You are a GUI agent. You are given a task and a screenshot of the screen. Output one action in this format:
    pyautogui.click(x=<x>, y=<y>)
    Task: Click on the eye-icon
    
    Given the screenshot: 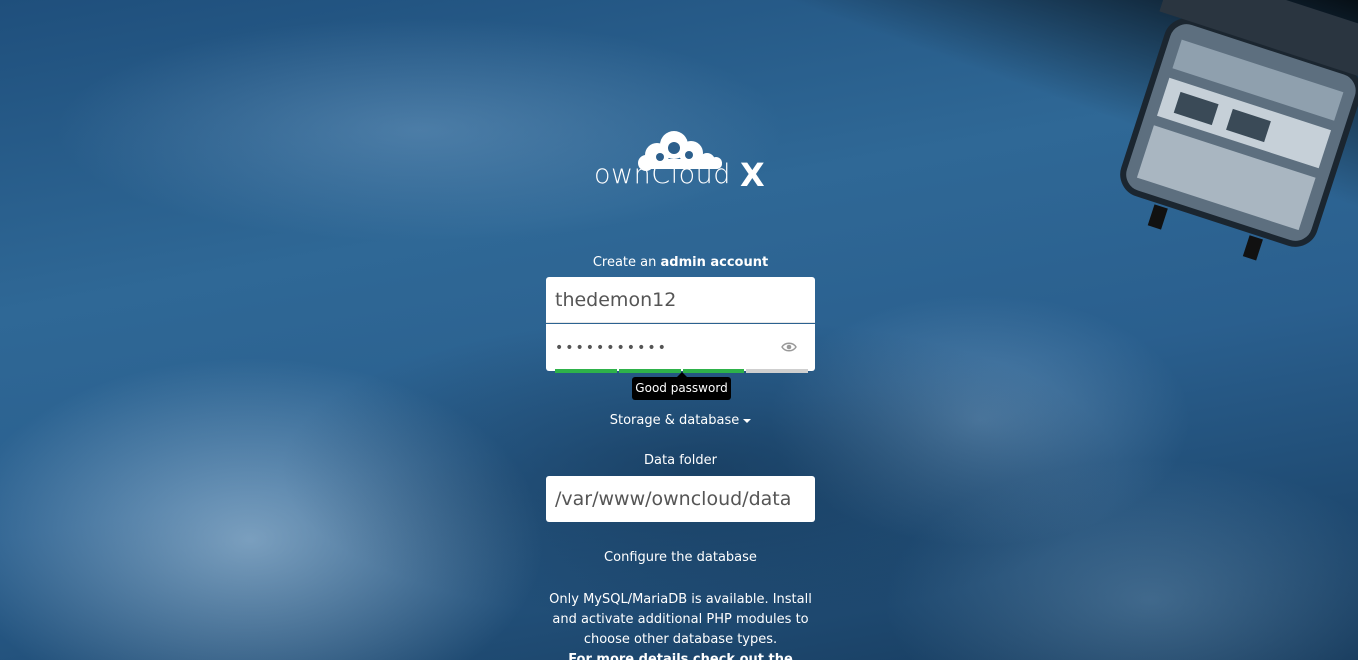 What is the action you would take?
    pyautogui.click(x=789, y=347)
    